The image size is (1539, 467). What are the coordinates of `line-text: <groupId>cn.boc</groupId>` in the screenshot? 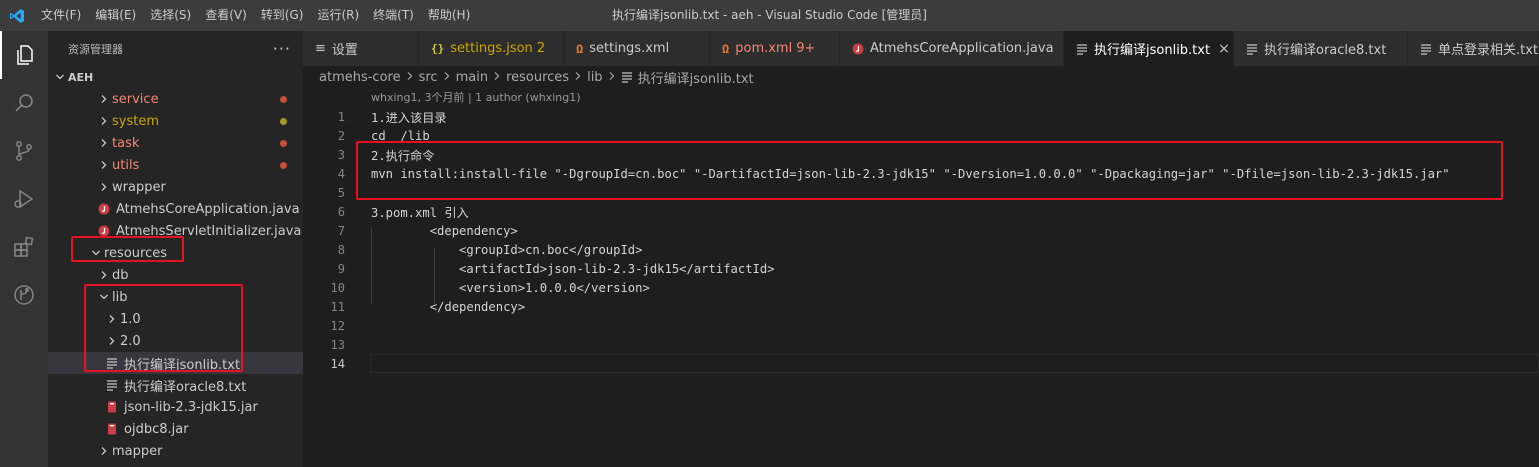 It's located at (507, 249).